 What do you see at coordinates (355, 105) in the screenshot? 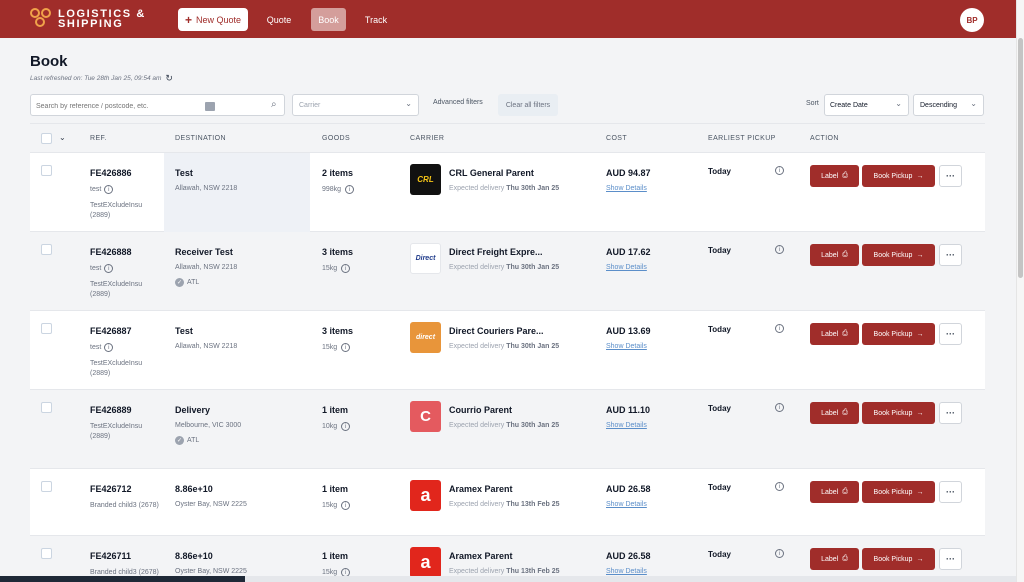
I see `carrier-select: Carrier ⌄` at bounding box center [355, 105].